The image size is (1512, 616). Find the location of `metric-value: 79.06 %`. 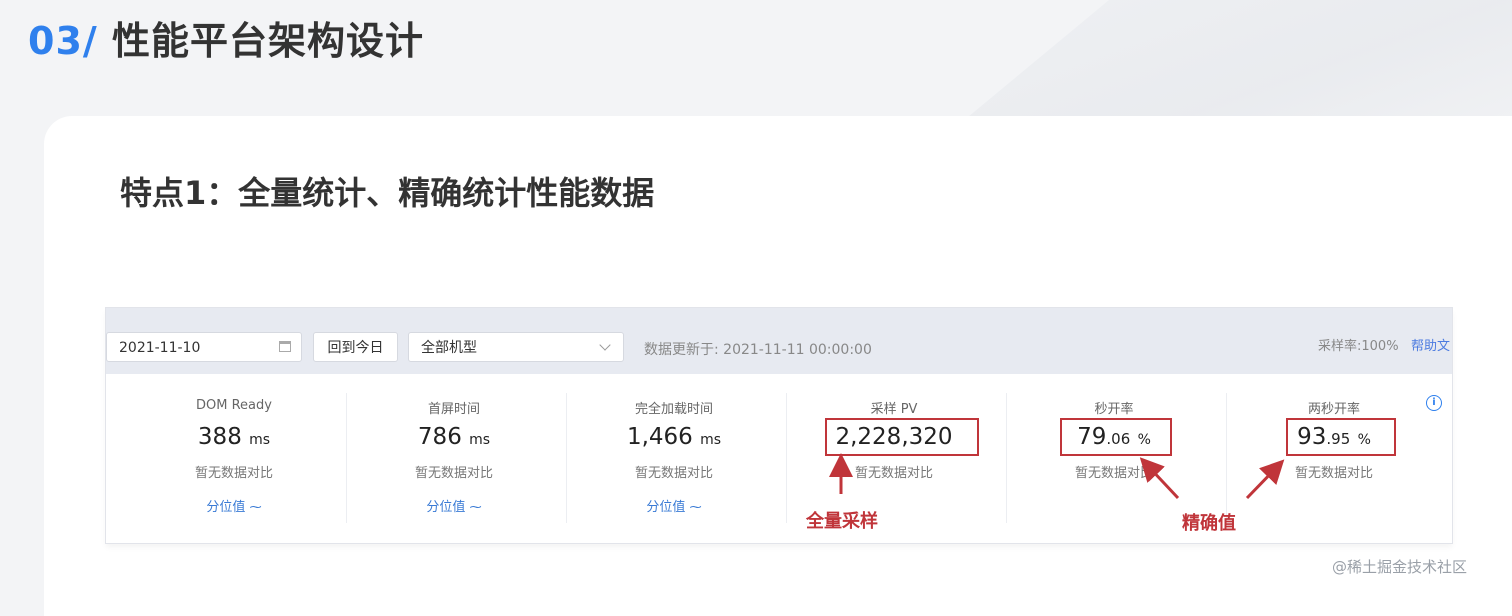

metric-value: 79.06 % is located at coordinates (1114, 437).